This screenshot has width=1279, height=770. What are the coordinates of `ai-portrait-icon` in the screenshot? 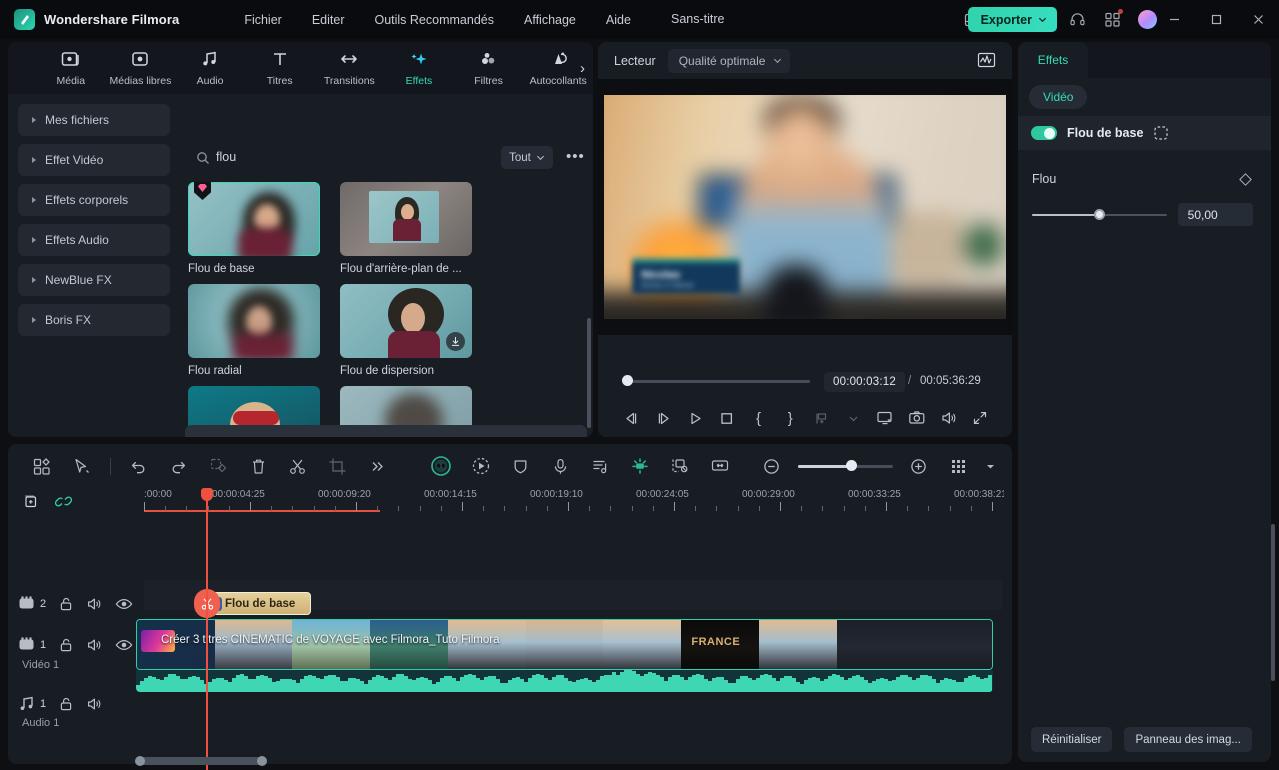 It's located at (441, 466).